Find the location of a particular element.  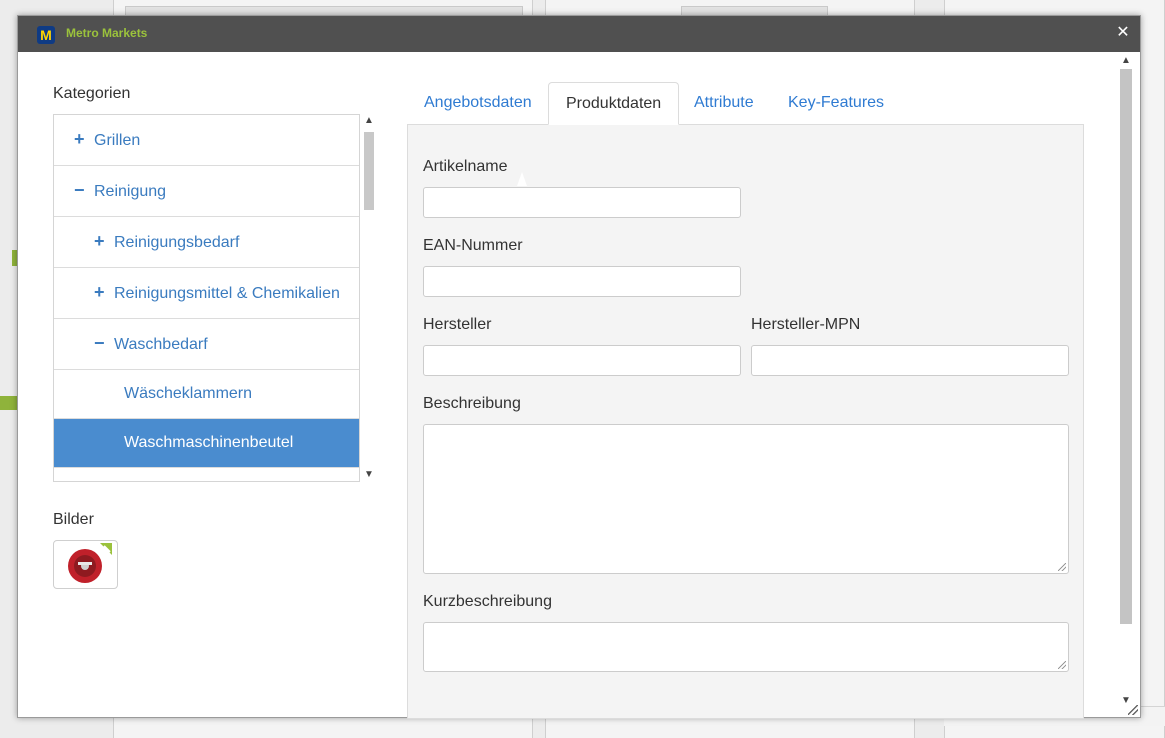

category-label: Reinigungsmittel & Chemikalien is located at coordinates (227, 293).